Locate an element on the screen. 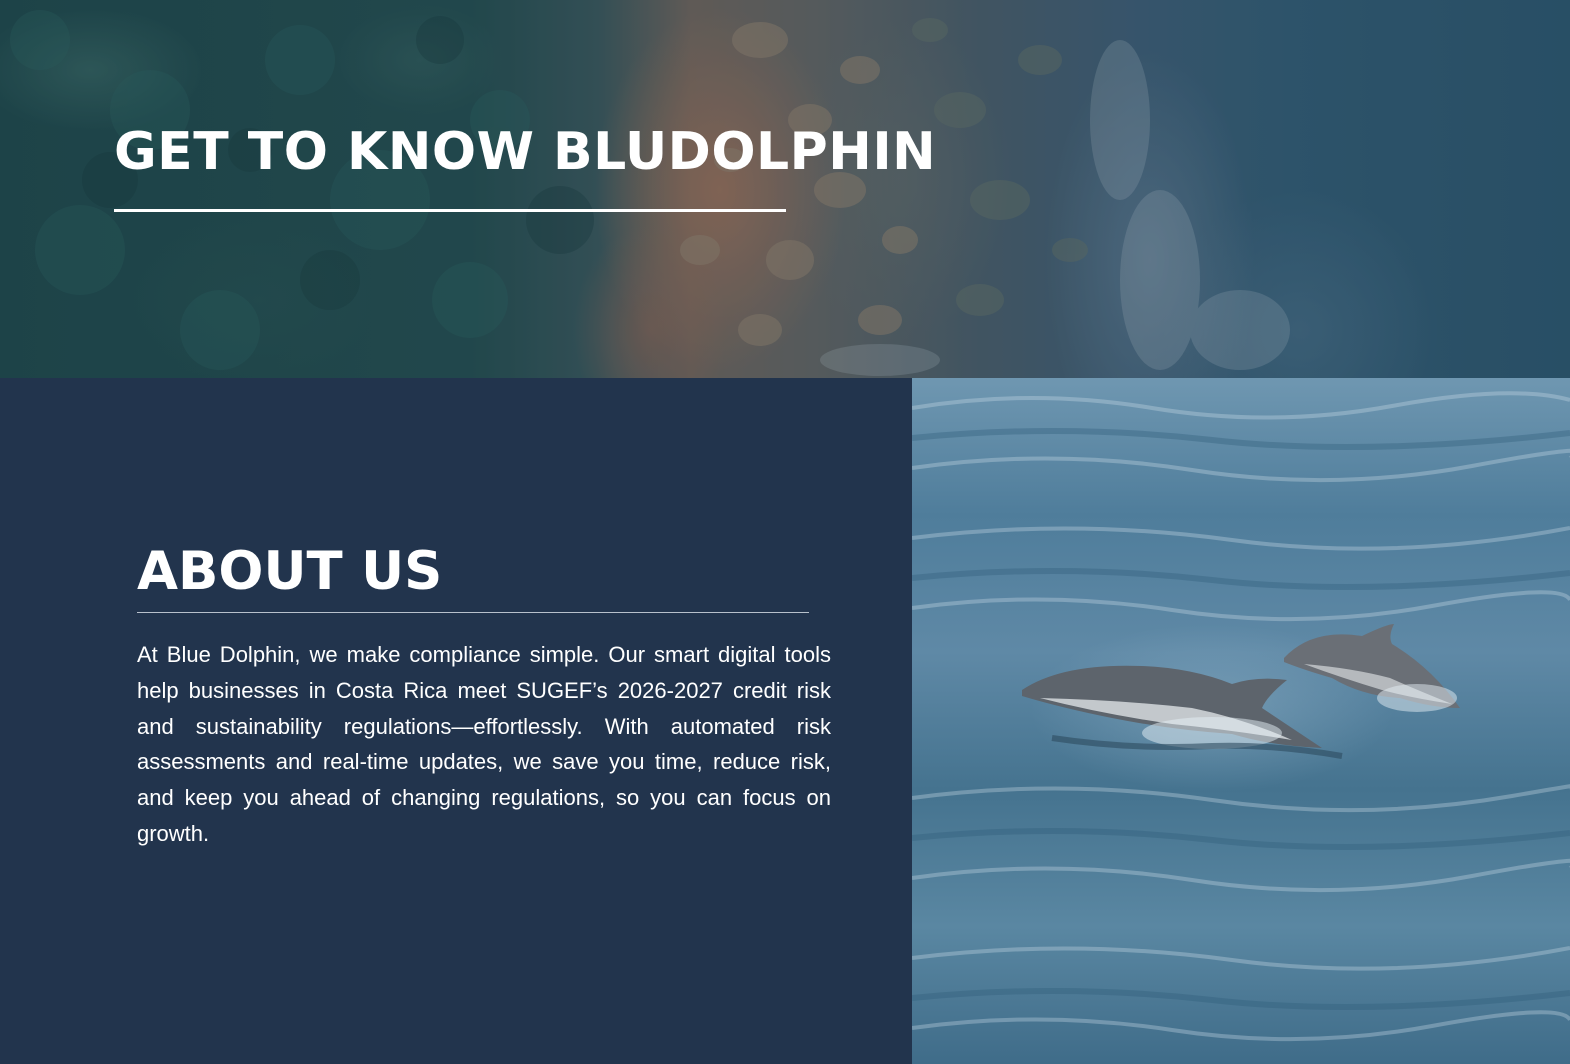 This screenshot has width=1570, height=1064. hero-title-underline is located at coordinates (450, 210).